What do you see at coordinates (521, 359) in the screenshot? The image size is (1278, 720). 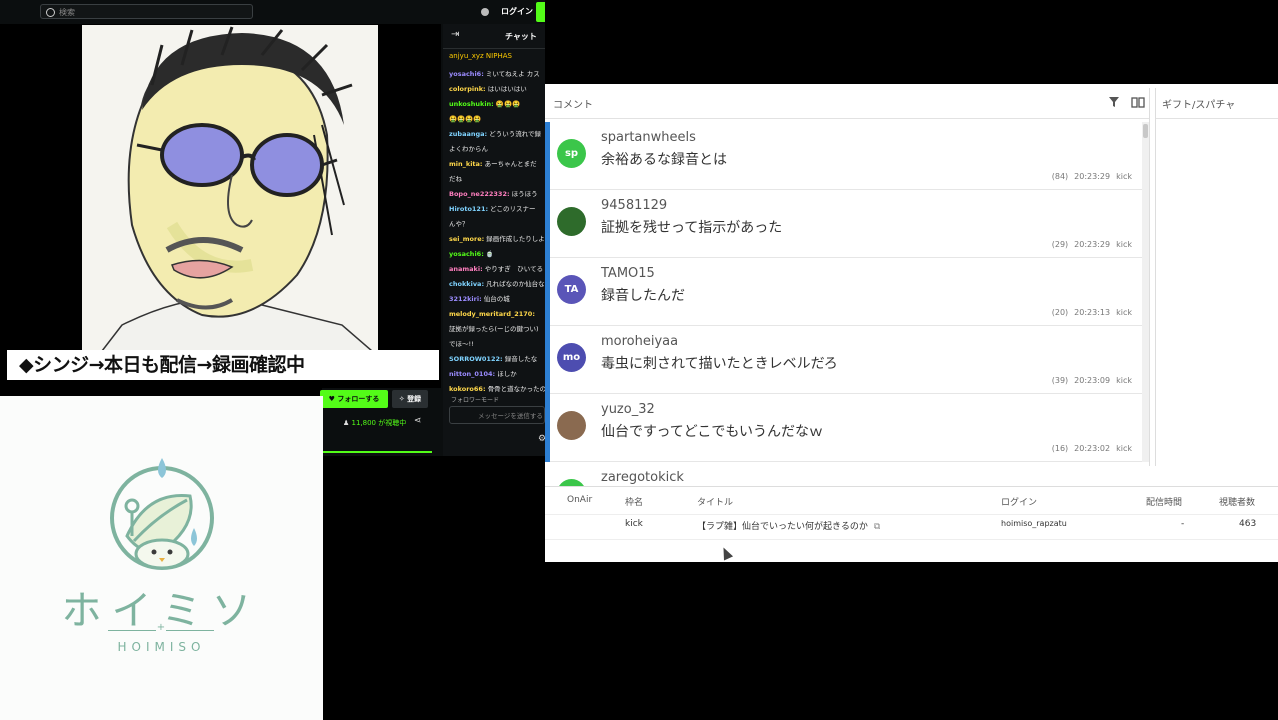 I see `chat-text: 録音したな` at bounding box center [521, 359].